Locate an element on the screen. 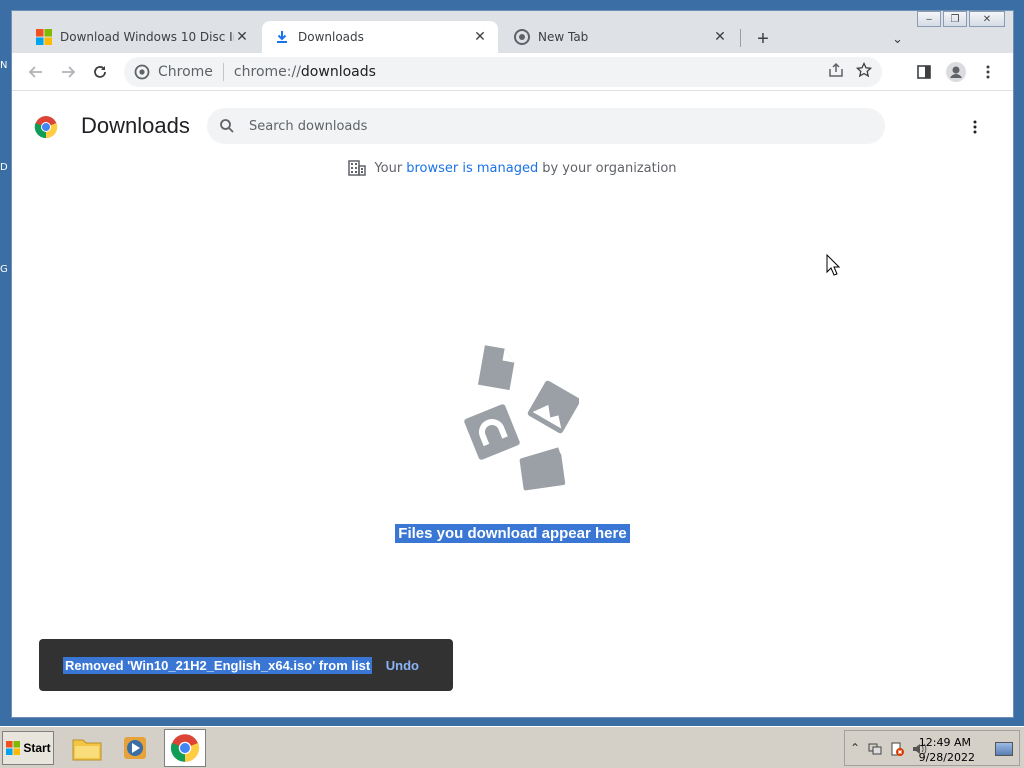  chrome-menu-button is located at coordinates (988, 72).